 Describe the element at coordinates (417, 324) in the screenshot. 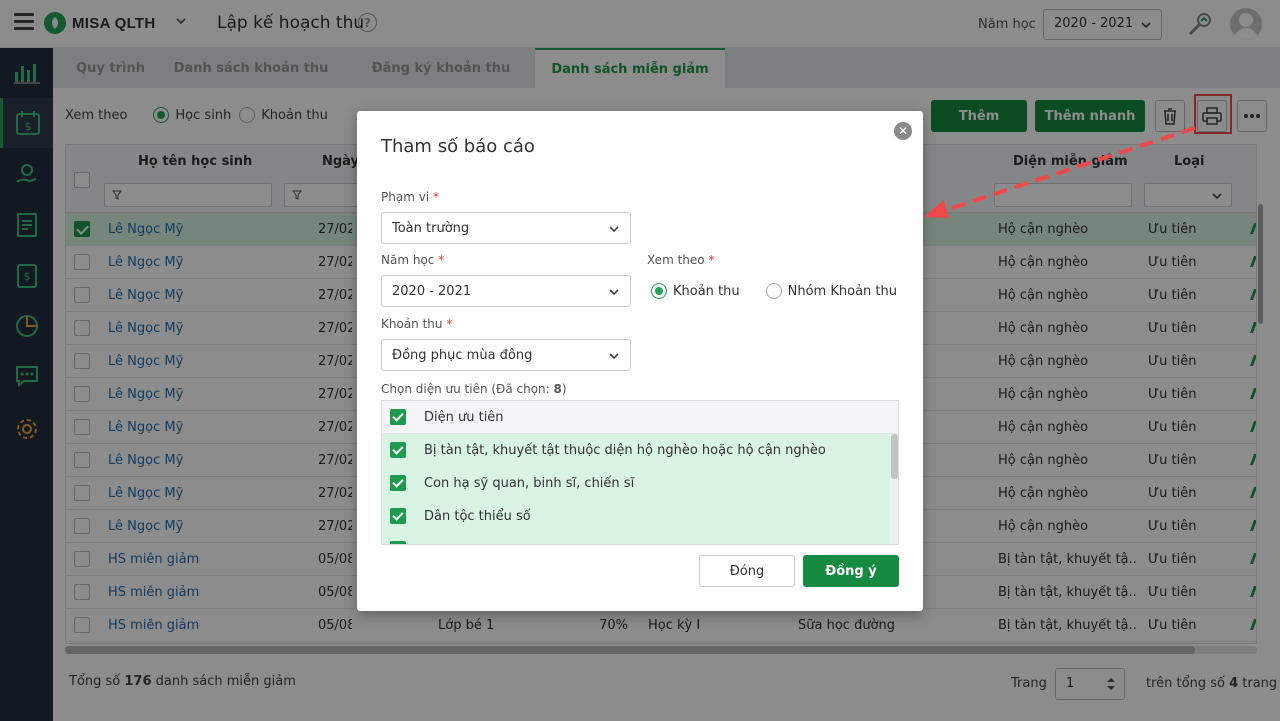

I see `fee-label: Khoản thu *` at that location.